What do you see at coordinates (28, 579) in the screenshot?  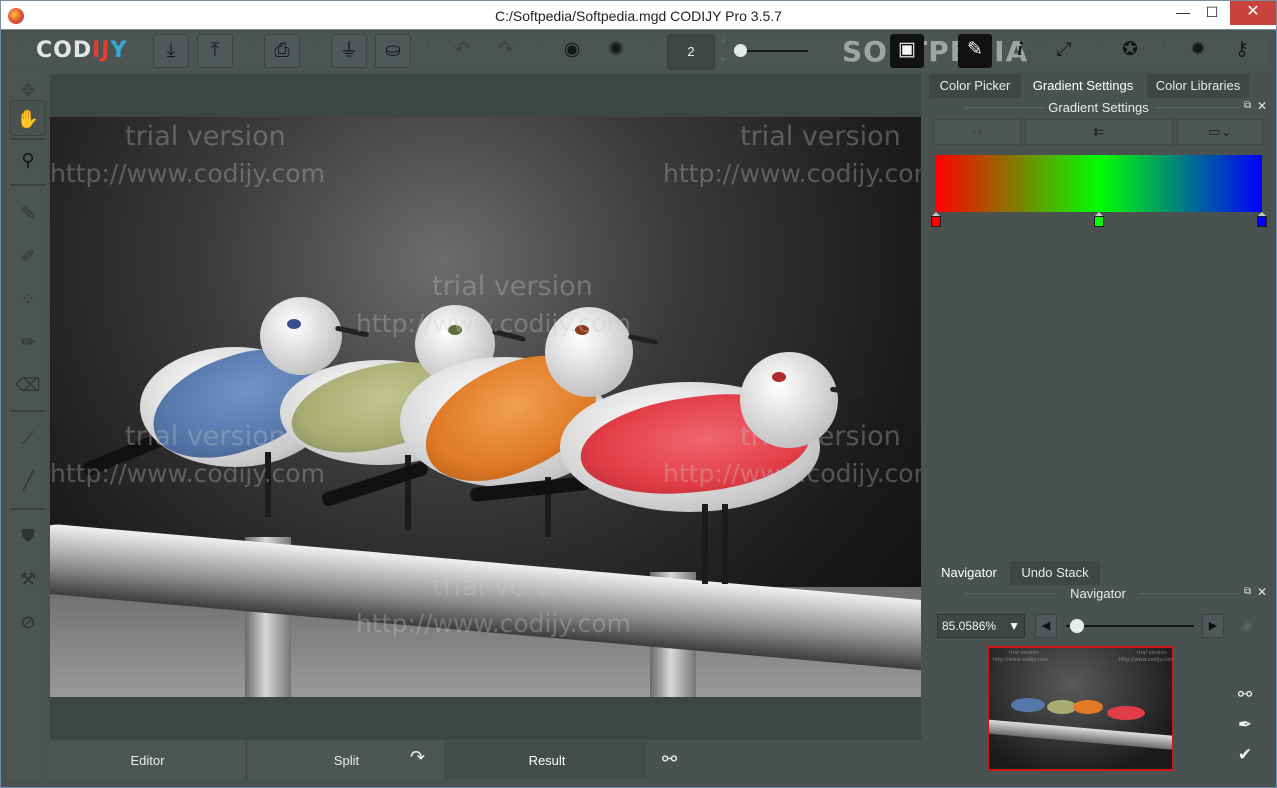 I see `stamp-tool-icon: ⚒` at bounding box center [28, 579].